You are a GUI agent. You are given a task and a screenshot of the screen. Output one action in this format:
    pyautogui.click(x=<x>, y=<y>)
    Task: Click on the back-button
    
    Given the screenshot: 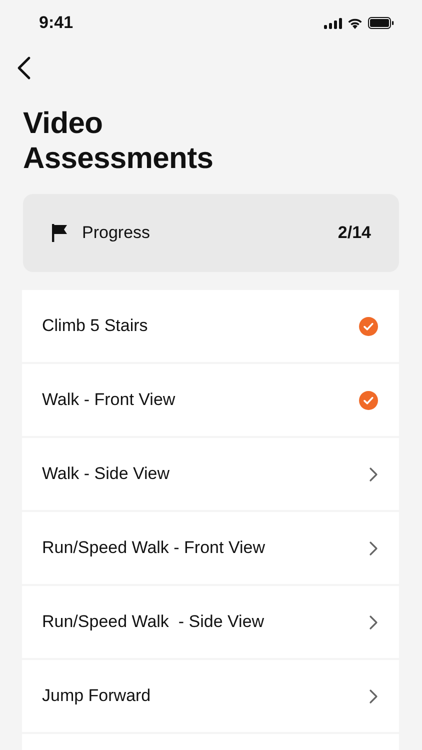 What is the action you would take?
    pyautogui.click(x=24, y=69)
    